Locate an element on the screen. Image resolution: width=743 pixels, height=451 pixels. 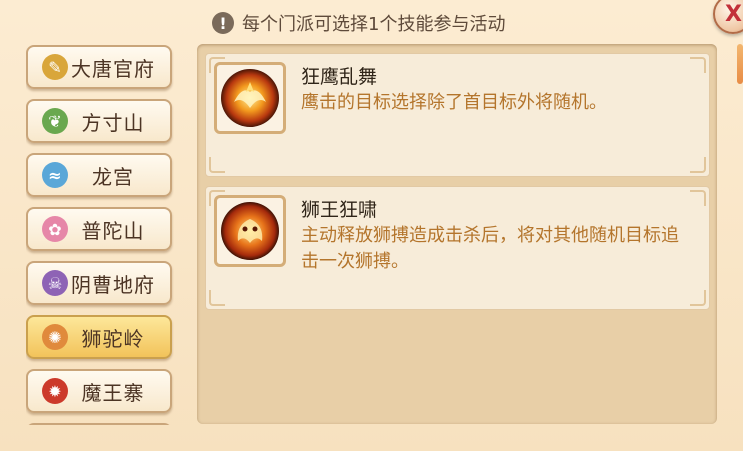
notice-bar: ! 每个门派可选择1个技能参与活动 is located at coordinates (358, 23).